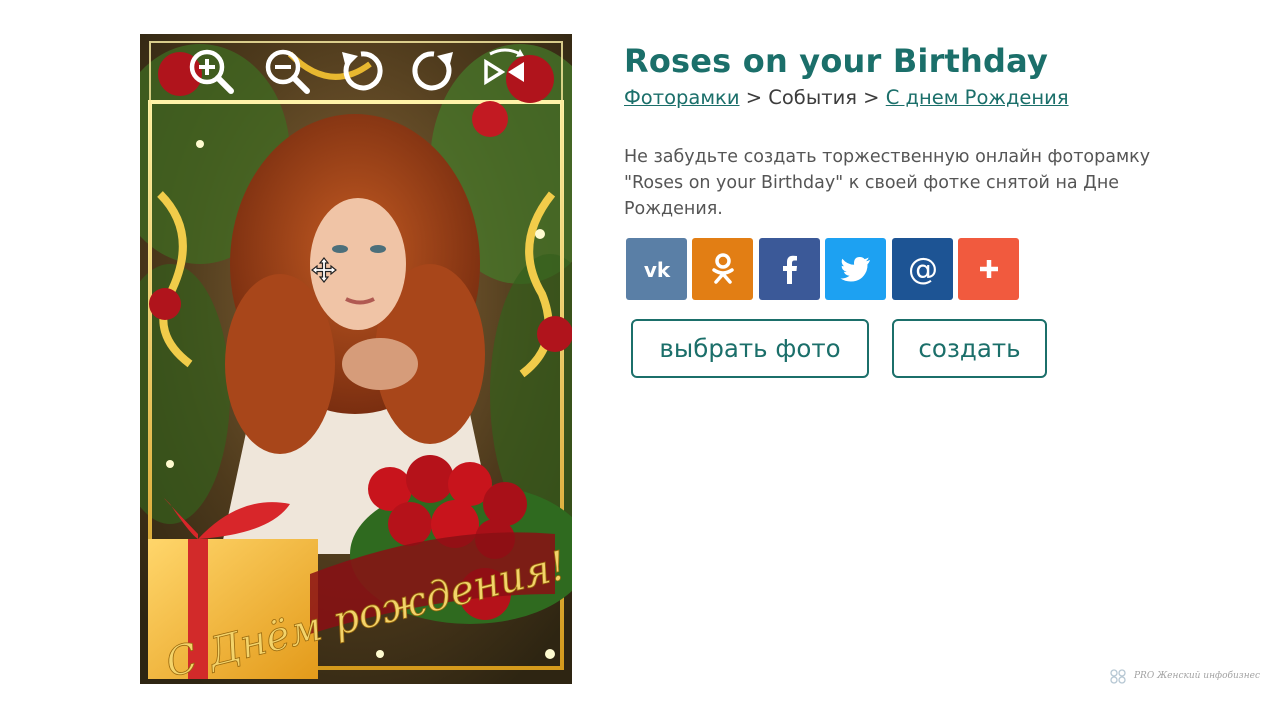  I want to click on share-mail-button: @, so click(922, 269).